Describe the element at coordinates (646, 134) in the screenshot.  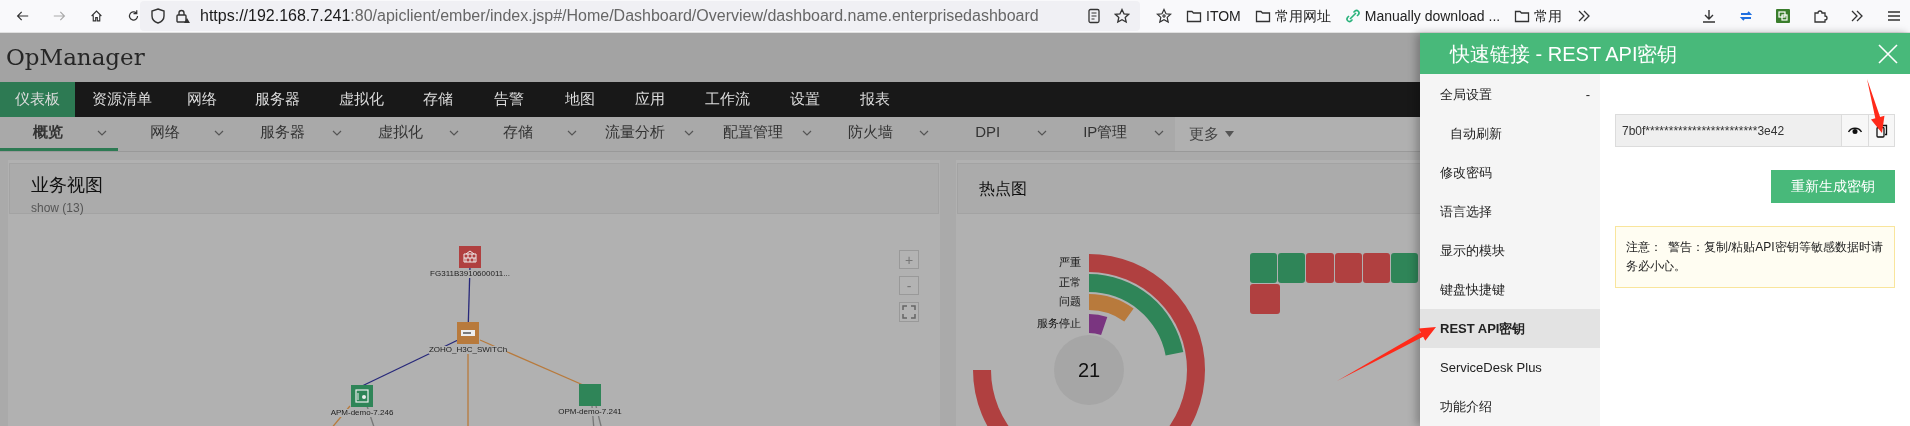
I see `sub-nav-tab: 流量分析` at that location.